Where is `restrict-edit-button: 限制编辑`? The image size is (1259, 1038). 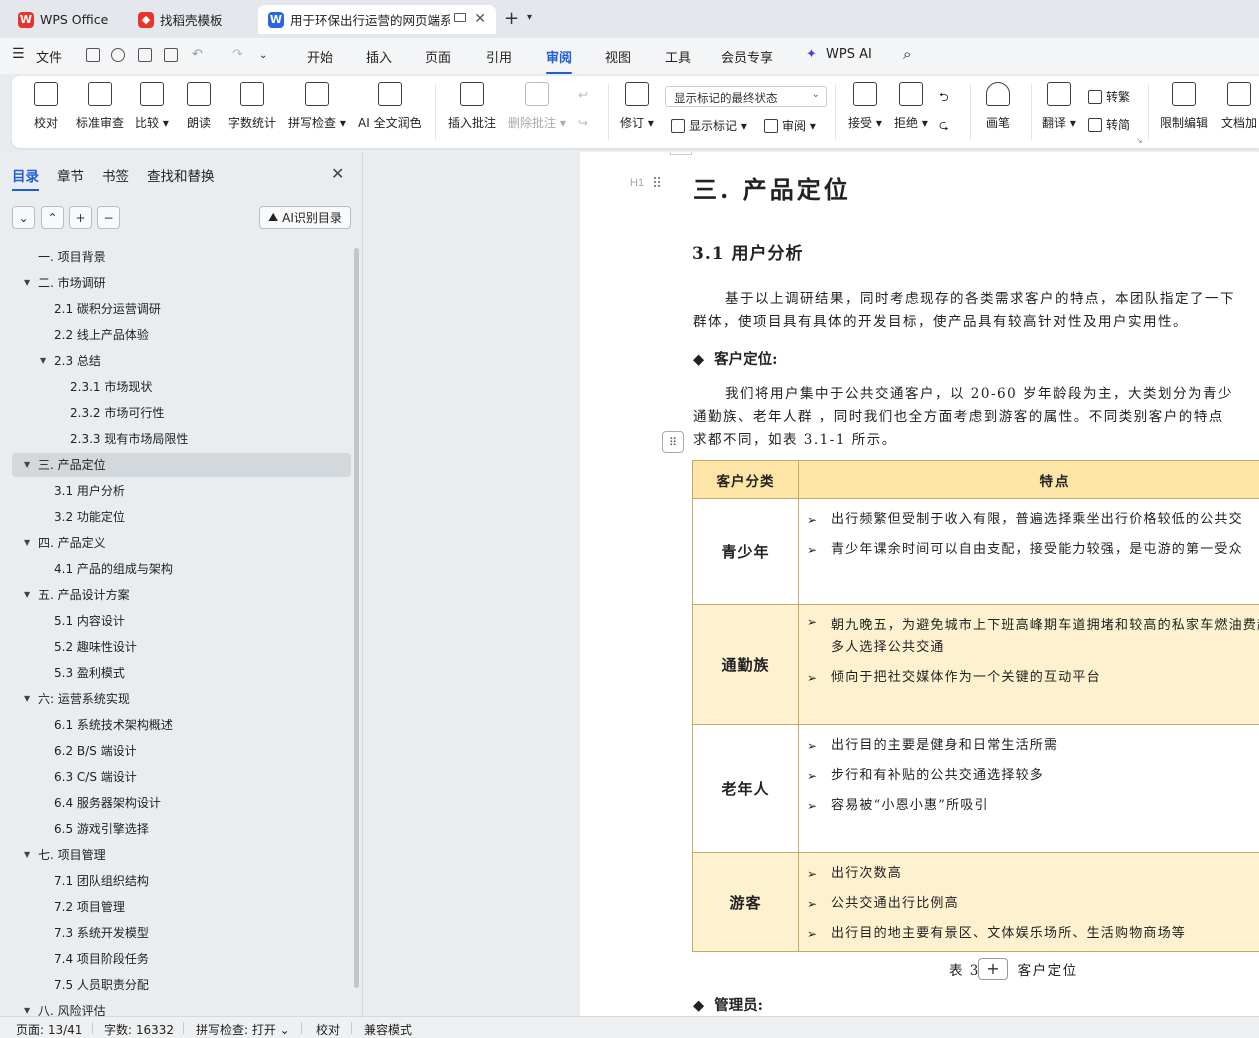
restrict-edit-button: 限制编辑 is located at coordinates (1184, 106).